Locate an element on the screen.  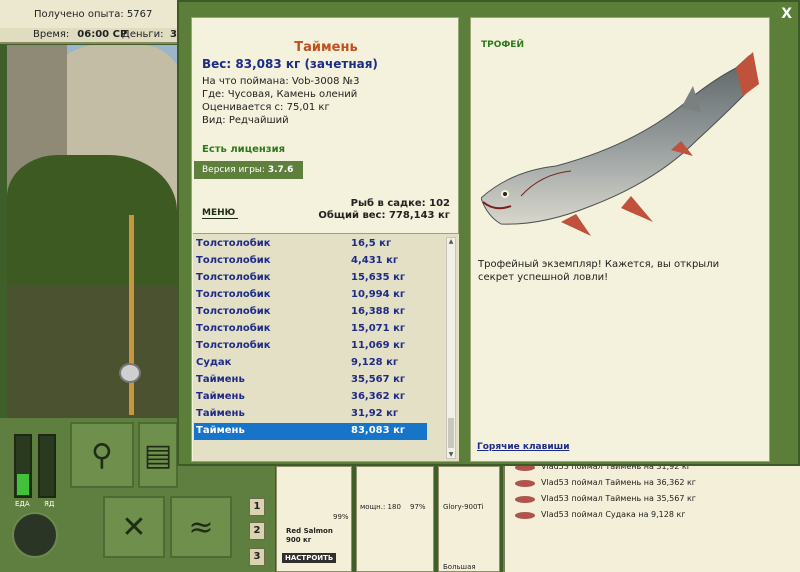
log-line: Vlad53 поймал Судака на 9,128 кг is located at coordinates (613, 514).